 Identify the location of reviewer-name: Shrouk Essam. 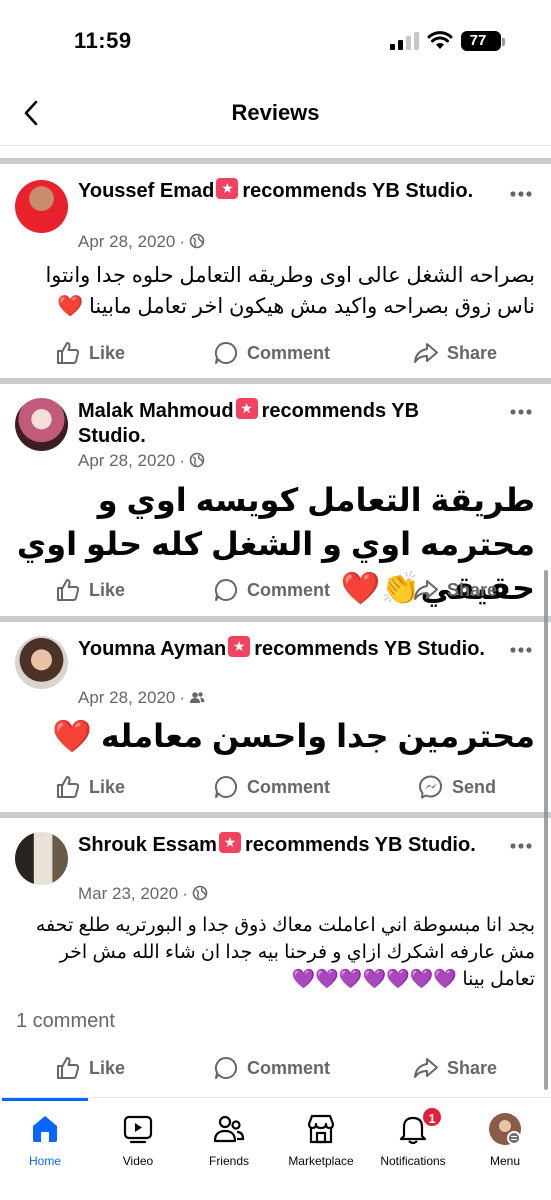
(147, 845).